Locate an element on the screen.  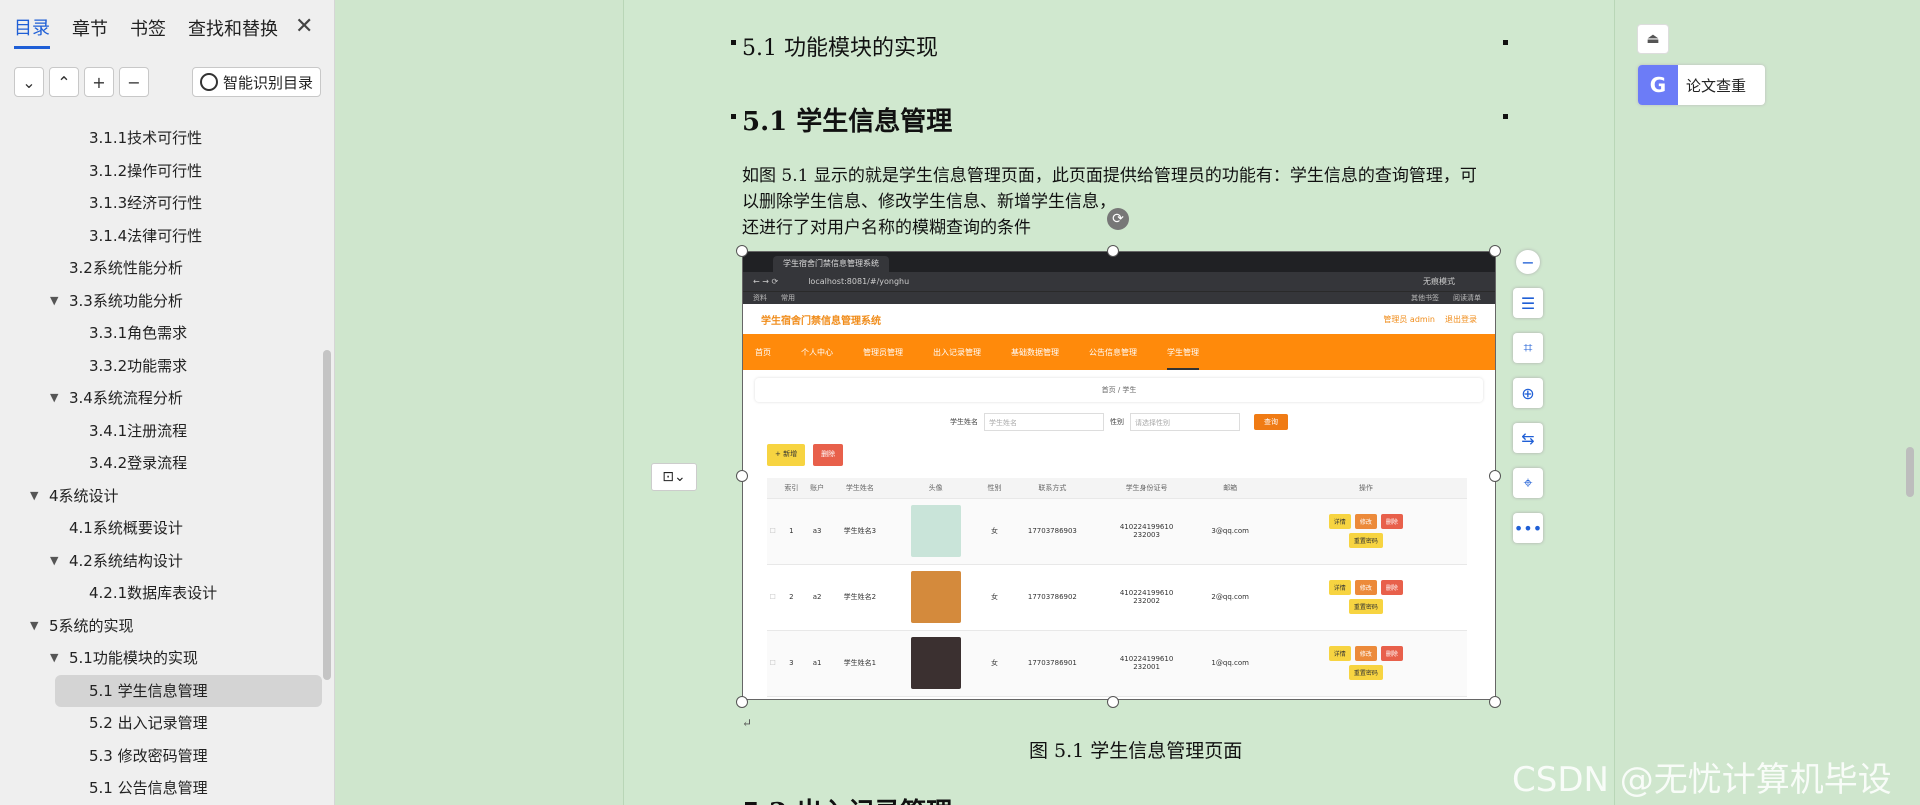
paper-check-button: G 论文查重 is located at coordinates (1701, 85).